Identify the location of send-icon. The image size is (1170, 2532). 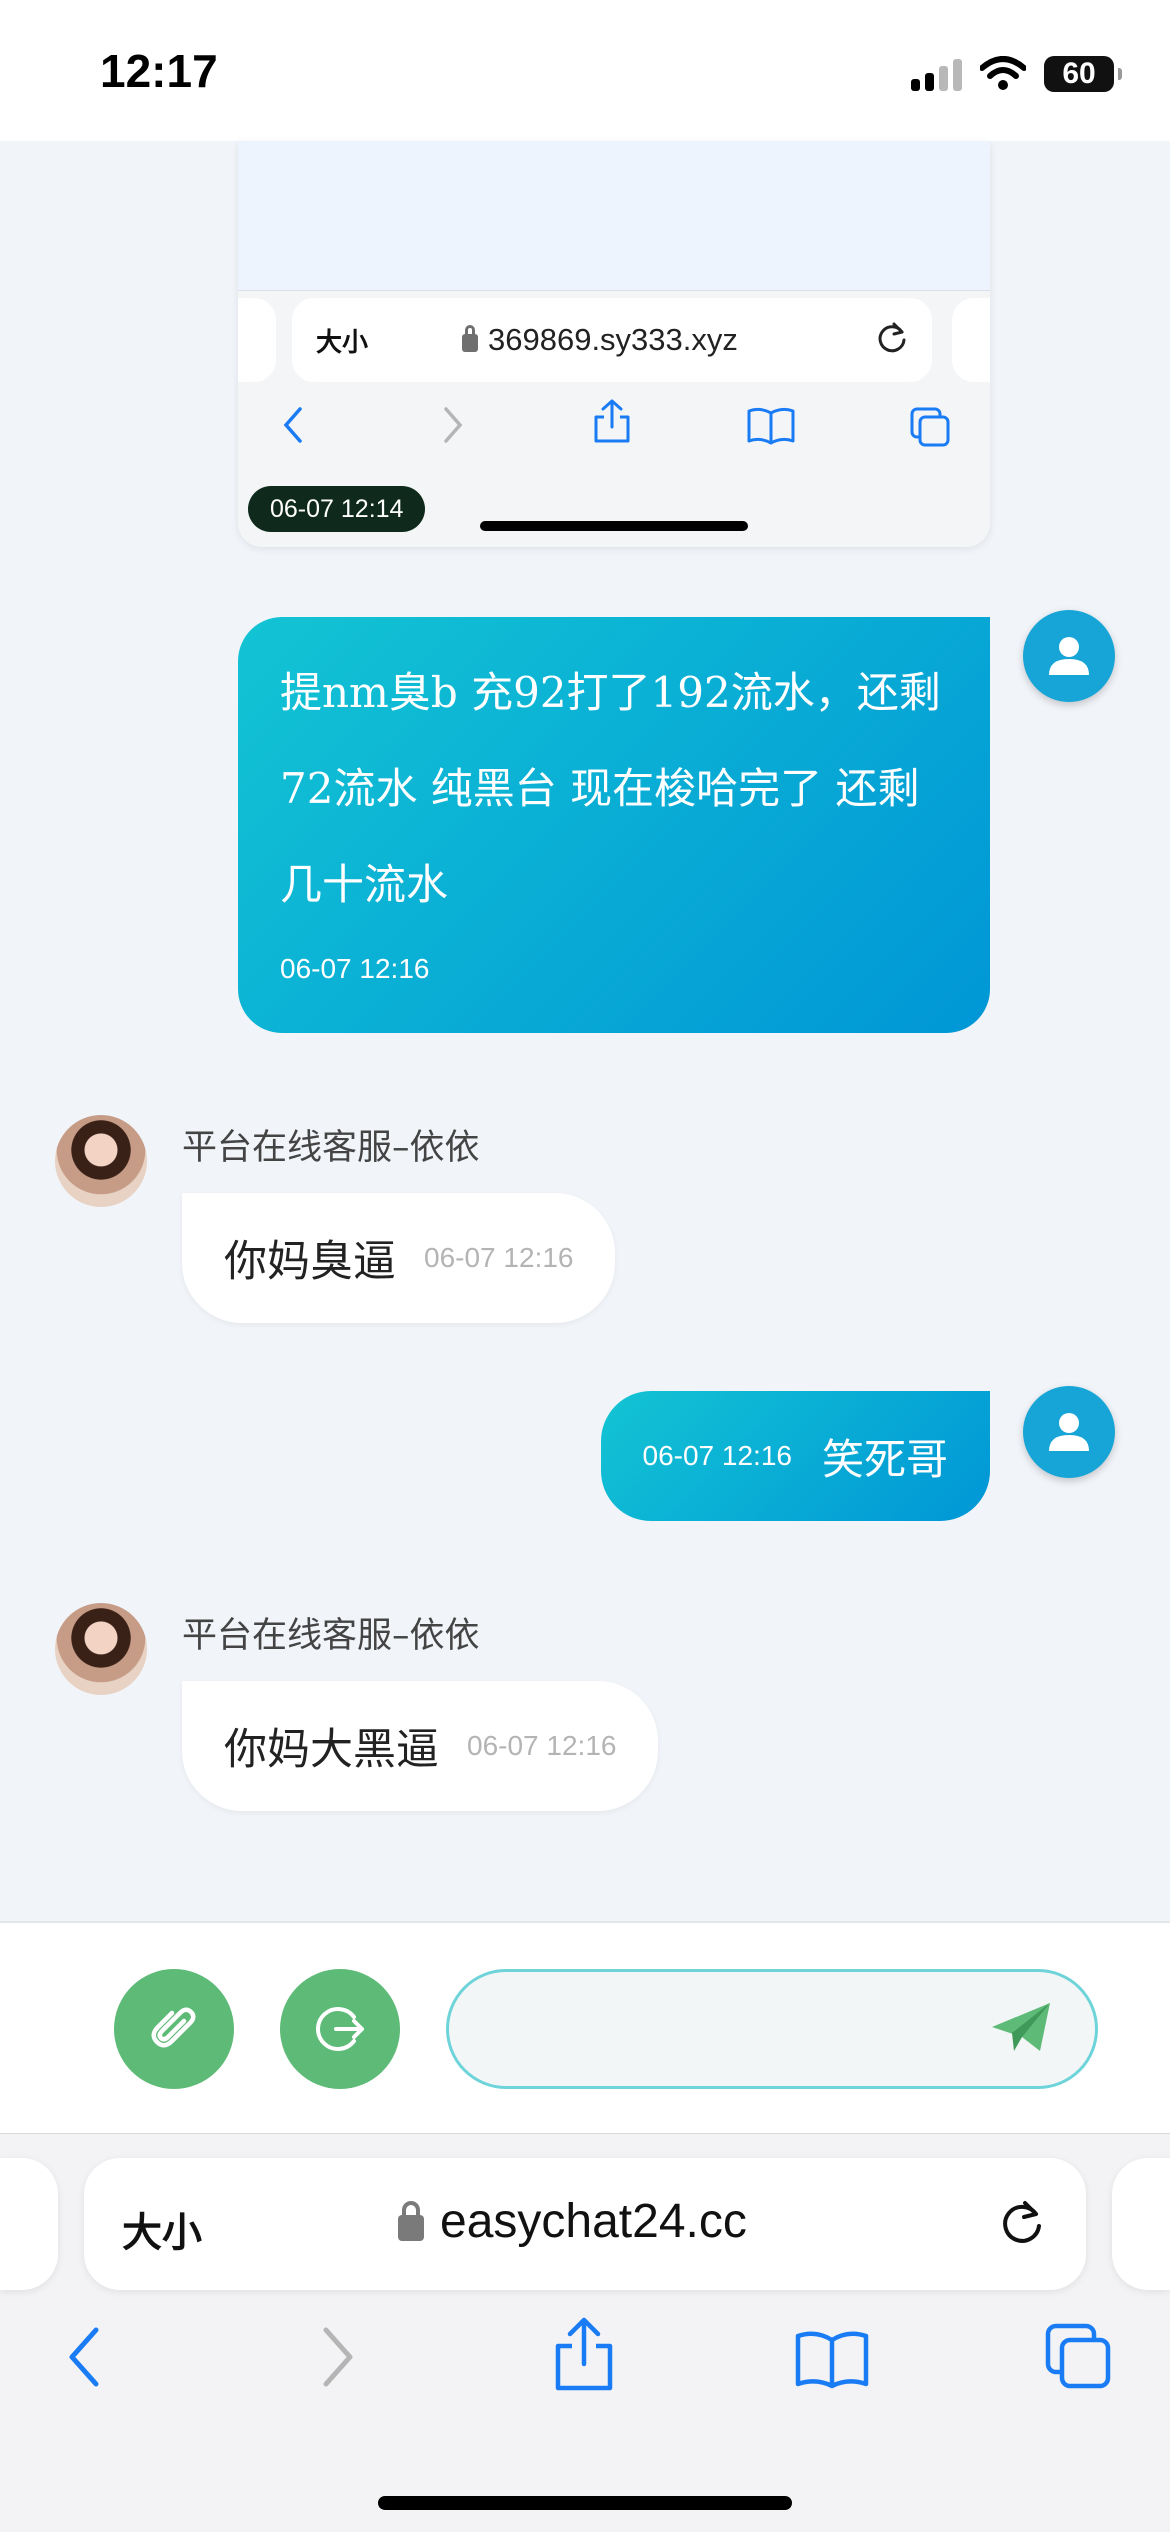
(1021, 2027).